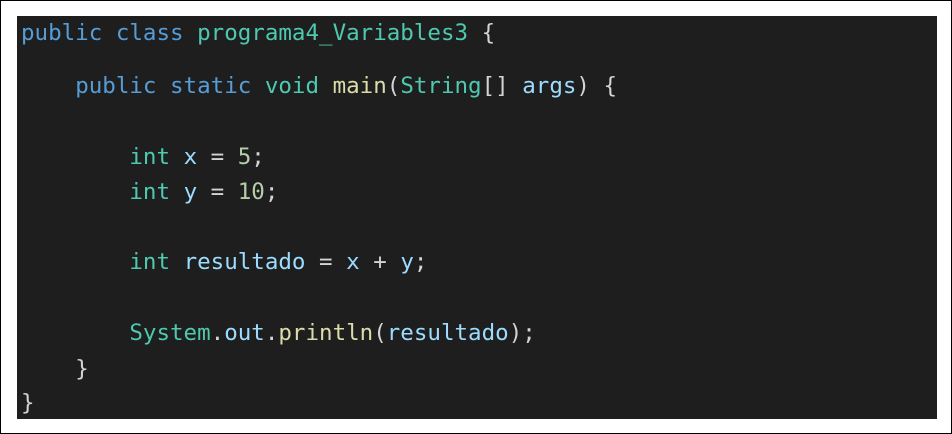 The image size is (952, 434). Describe the element at coordinates (495, 86) in the screenshot. I see `array-brackets: []` at that location.